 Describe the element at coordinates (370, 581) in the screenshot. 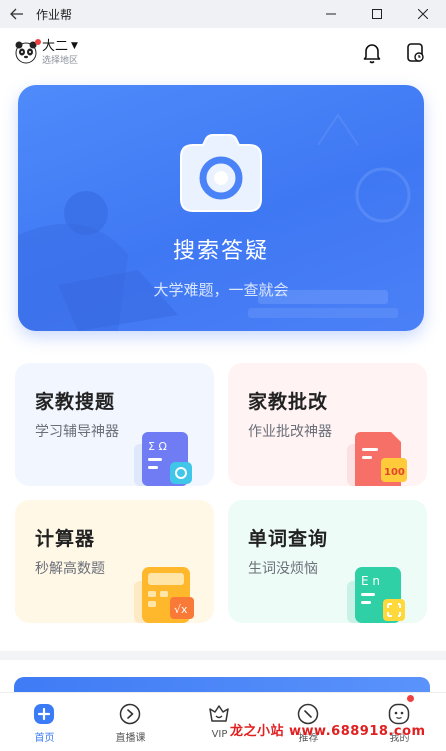

I see `svg-text: E n` at that location.